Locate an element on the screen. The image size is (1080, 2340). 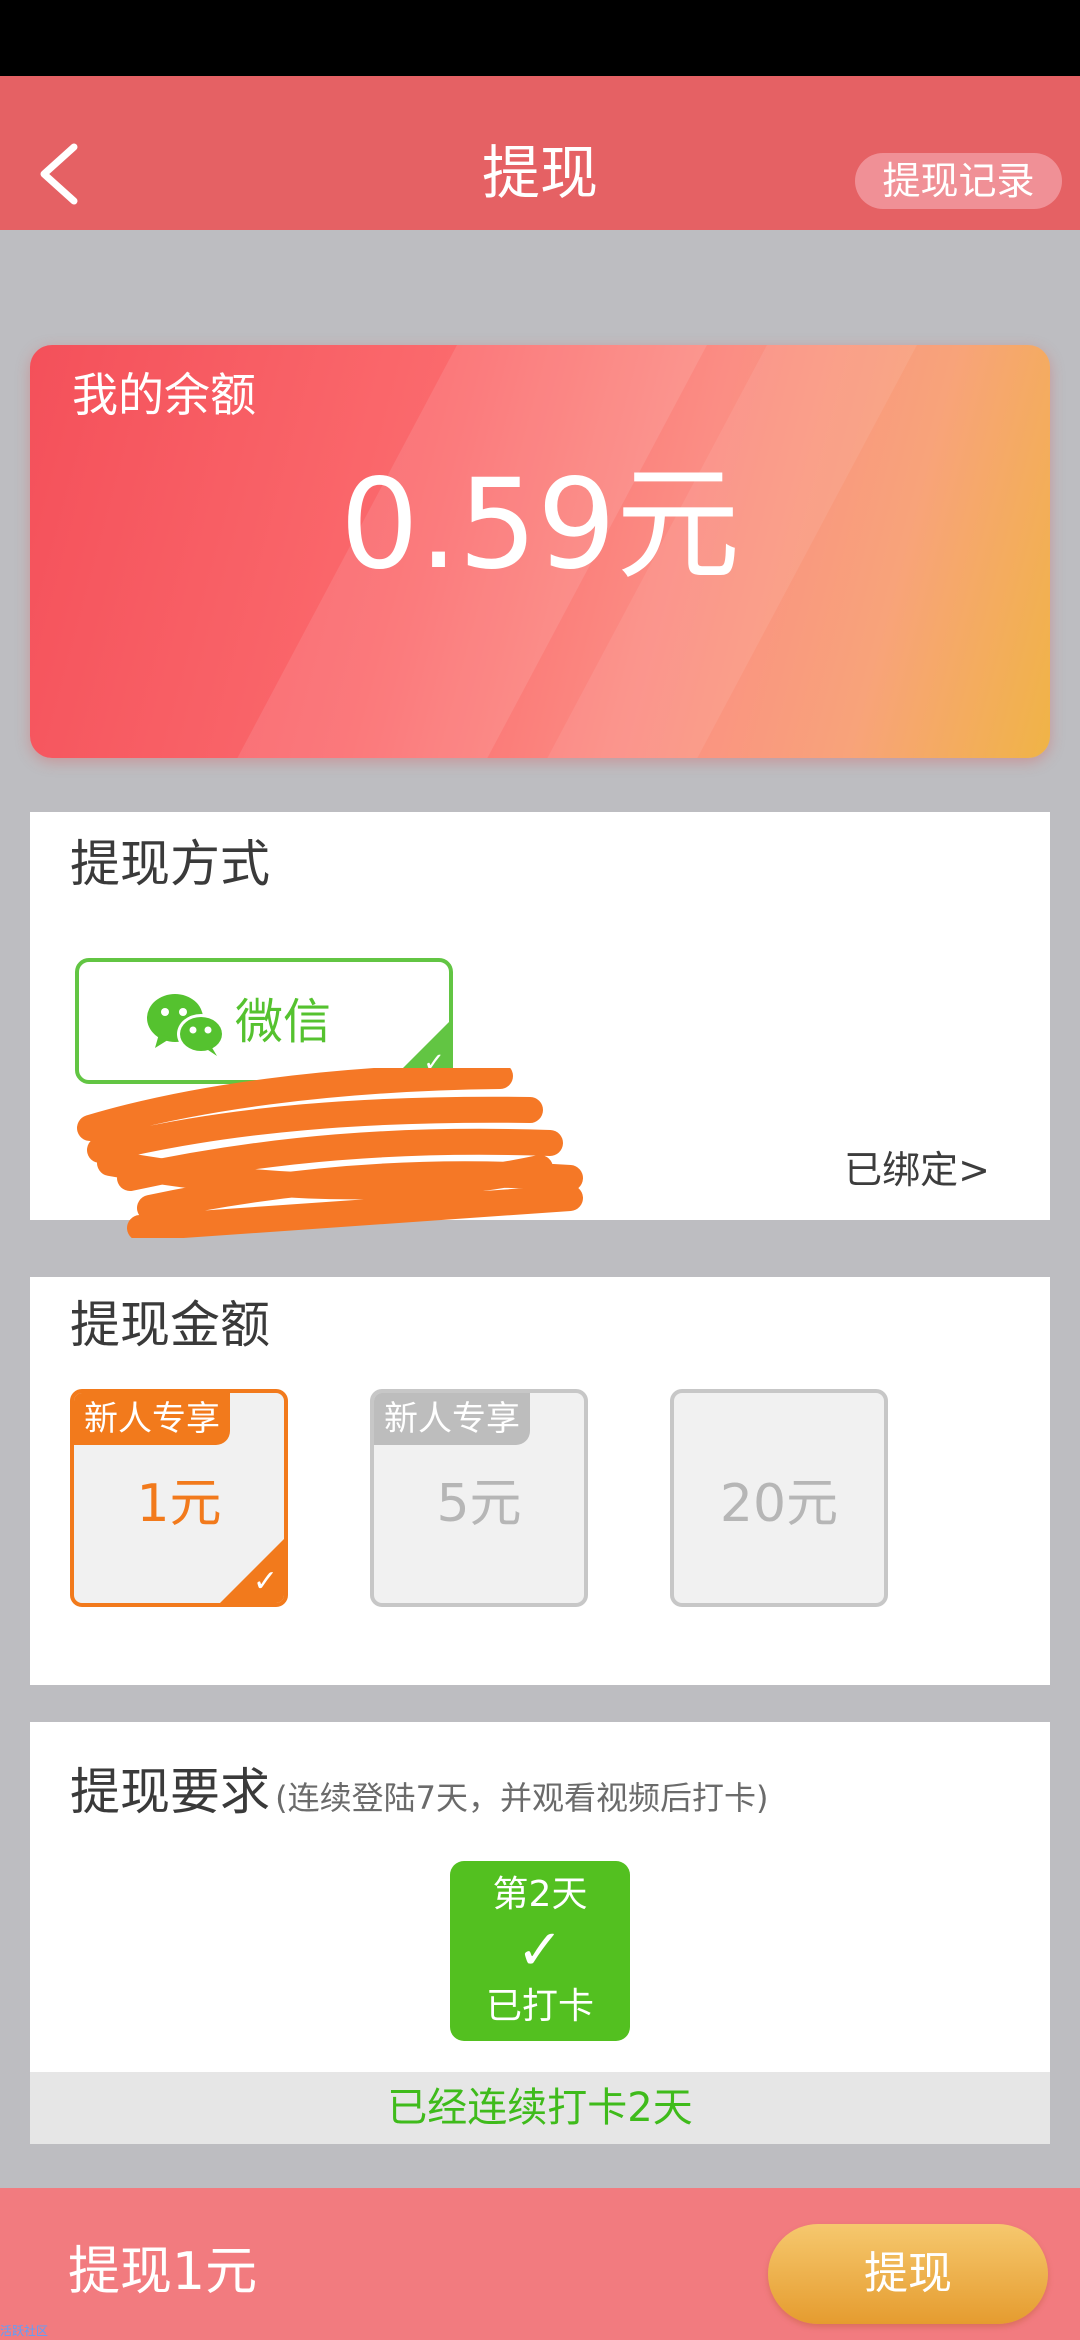
withdraw-summary: 提现1元 is located at coordinates (163, 2272).